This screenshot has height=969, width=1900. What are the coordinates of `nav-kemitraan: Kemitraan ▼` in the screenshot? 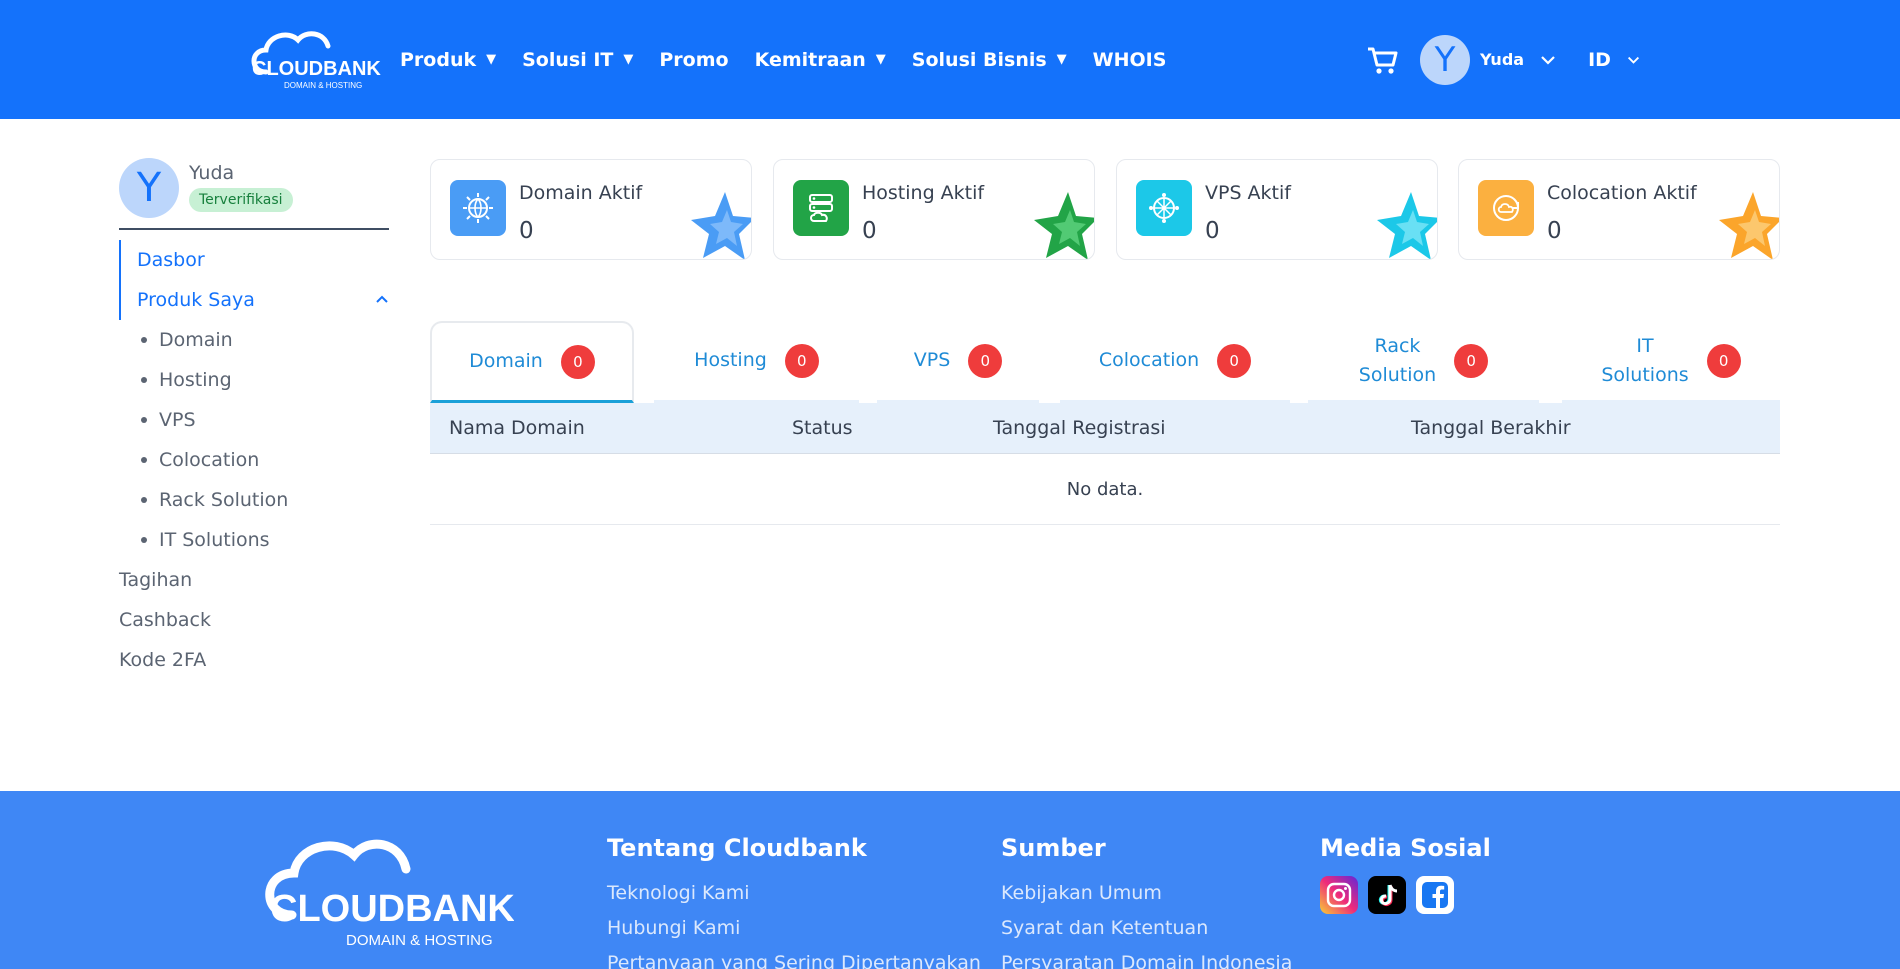 It's located at (820, 60).